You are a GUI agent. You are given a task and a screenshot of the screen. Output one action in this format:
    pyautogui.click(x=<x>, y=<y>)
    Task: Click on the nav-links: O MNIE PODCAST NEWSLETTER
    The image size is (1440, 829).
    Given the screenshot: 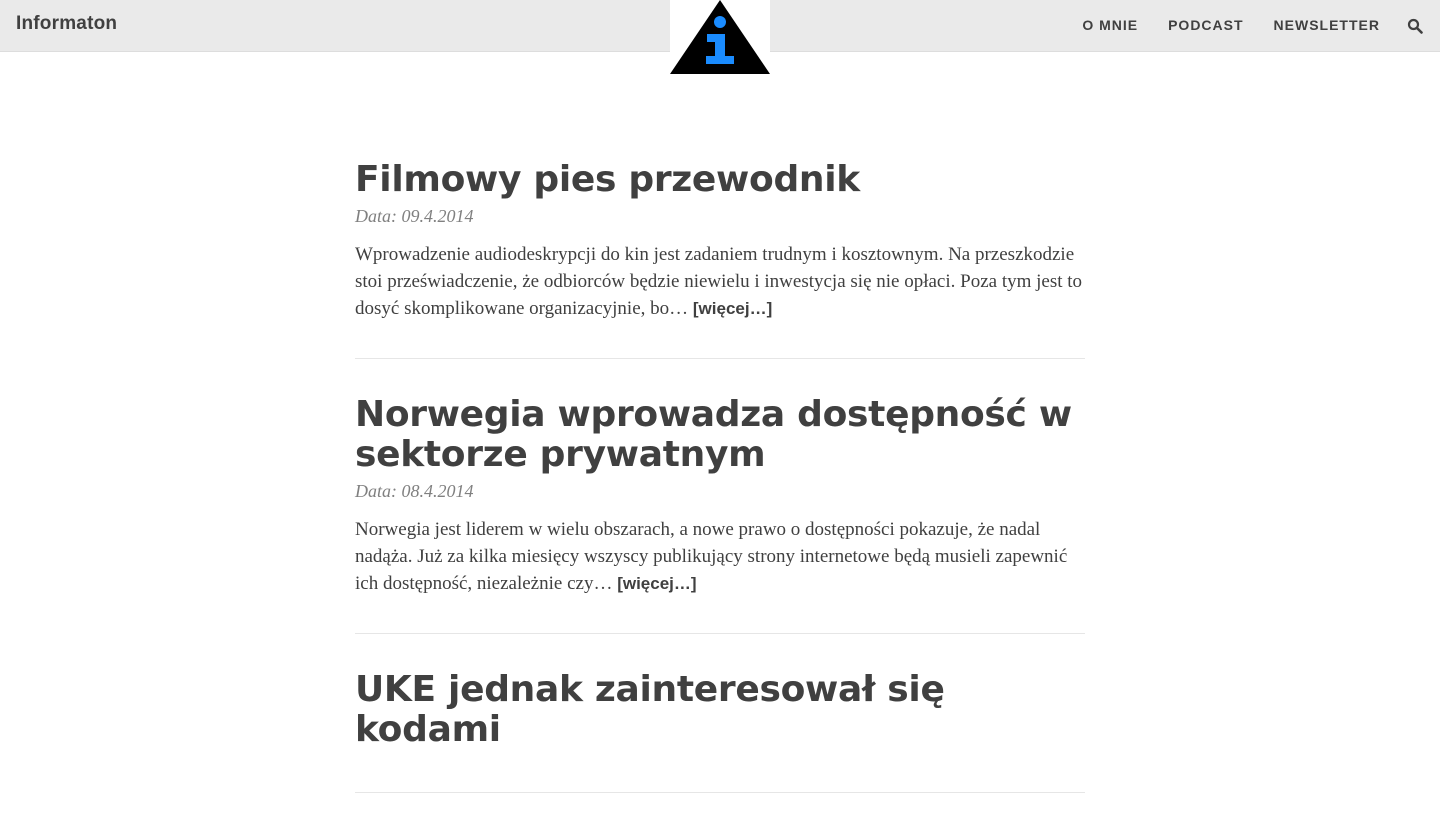 What is the action you would take?
    pyautogui.click(x=1231, y=25)
    